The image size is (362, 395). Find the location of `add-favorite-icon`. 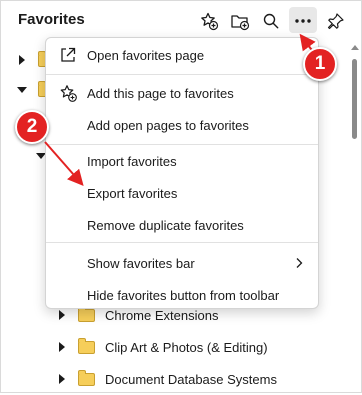

add-favorite-icon is located at coordinates (209, 21).